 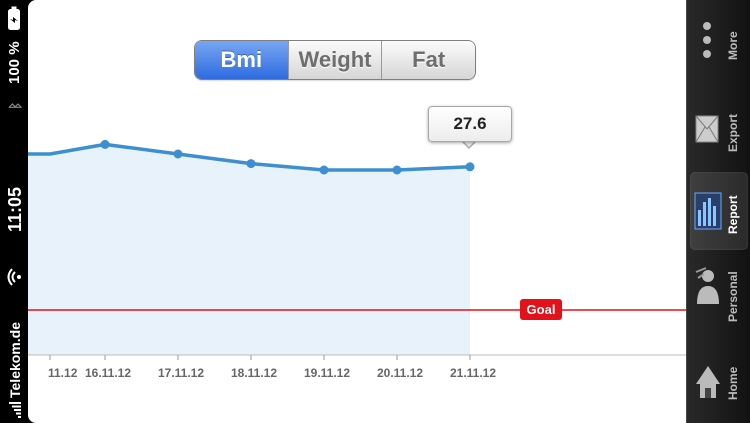 What do you see at coordinates (181, 373) in the screenshot?
I see `x-tick-label: 17.11.12` at bounding box center [181, 373].